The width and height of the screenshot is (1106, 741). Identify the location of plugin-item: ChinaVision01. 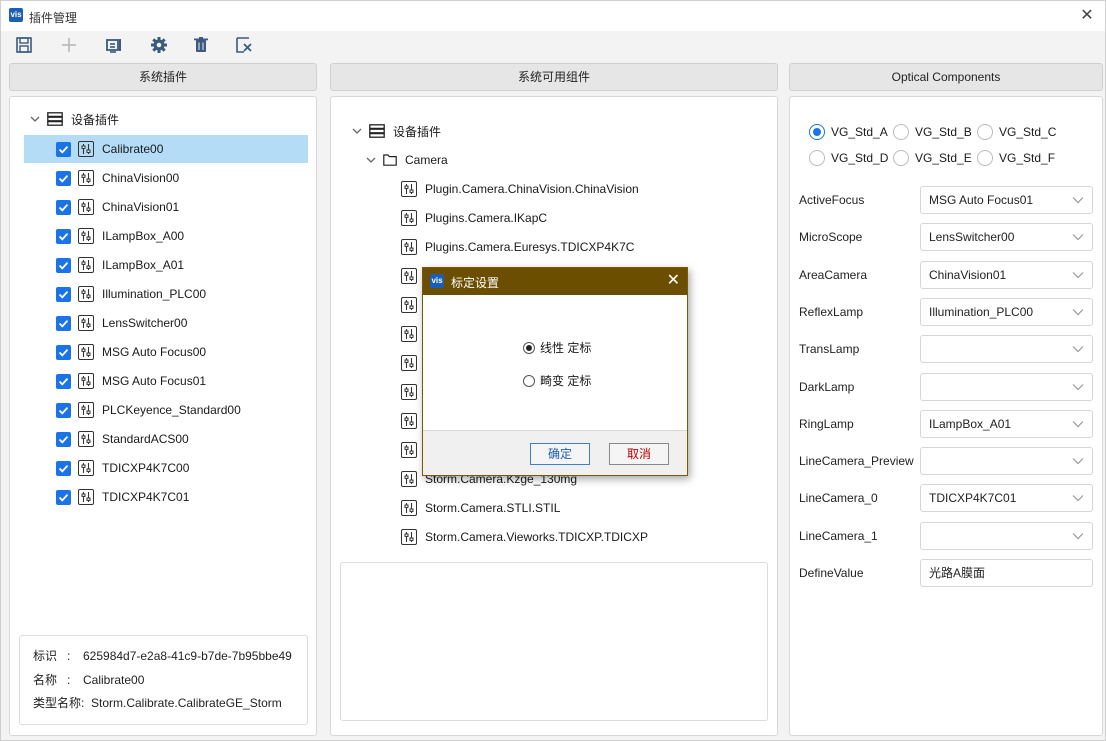
(166, 207).